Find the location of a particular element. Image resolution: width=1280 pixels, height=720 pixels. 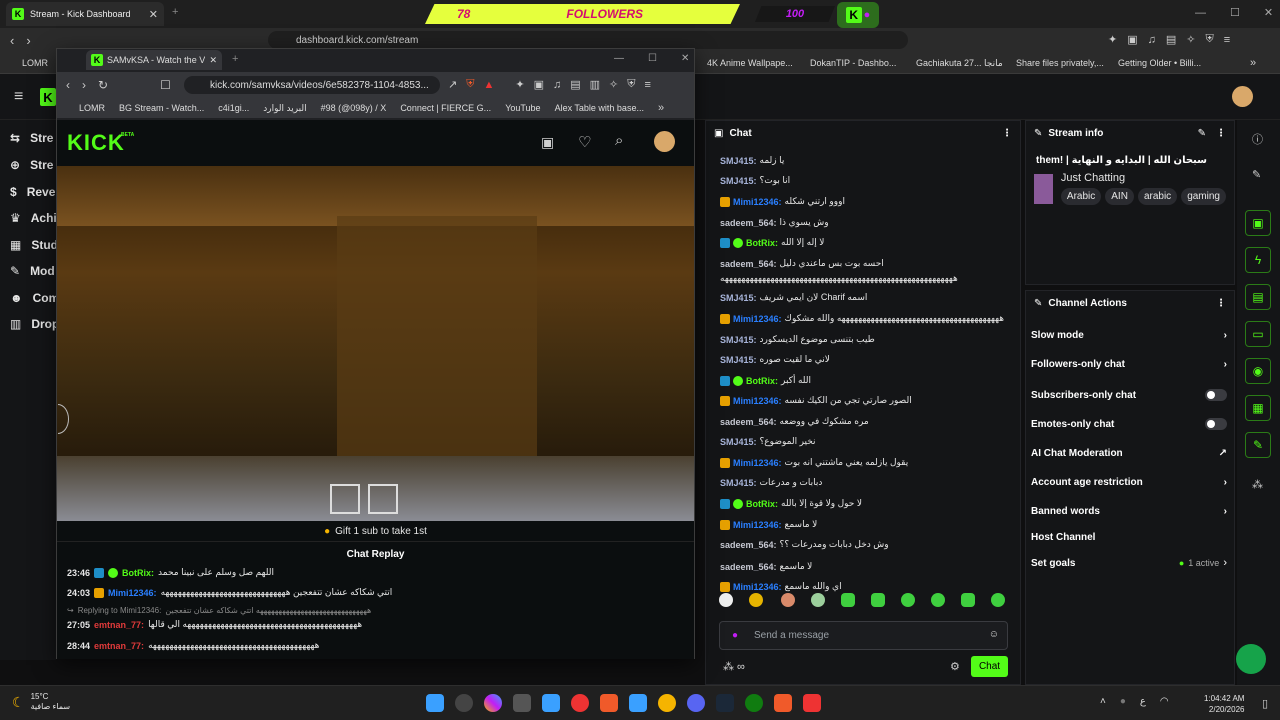

rail-button-chat: ▭ is located at coordinates (1258, 334).